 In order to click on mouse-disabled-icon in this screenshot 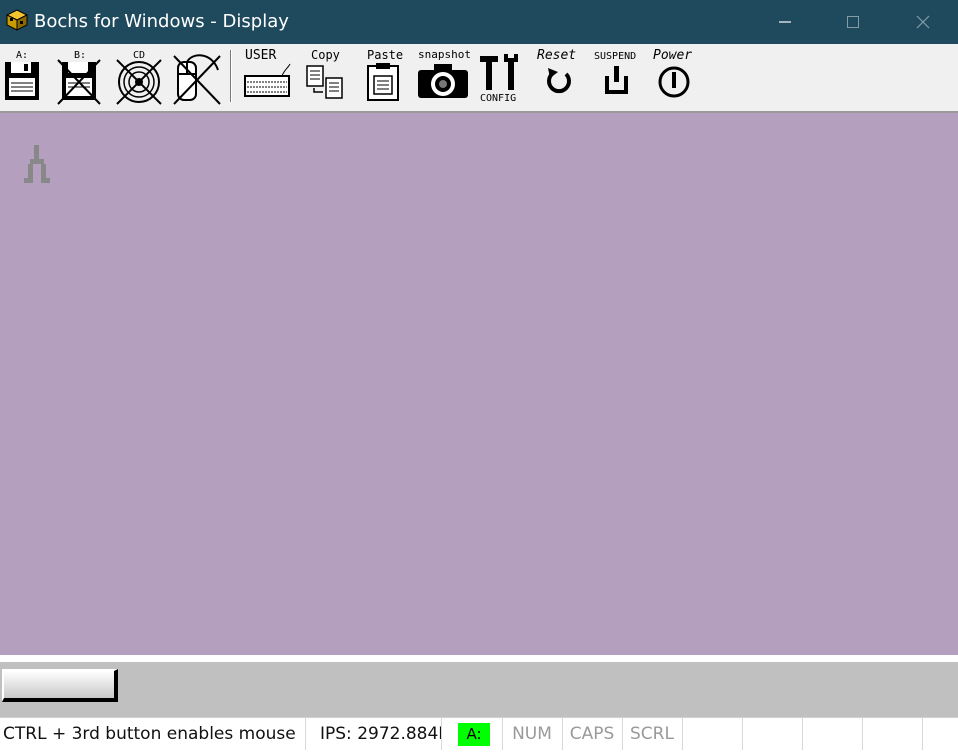, I will do `click(197, 79)`.